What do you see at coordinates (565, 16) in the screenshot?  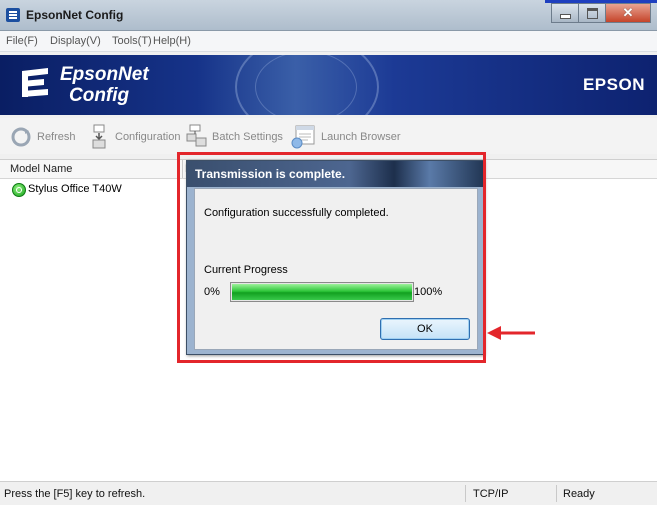 I see `minimize-icon` at bounding box center [565, 16].